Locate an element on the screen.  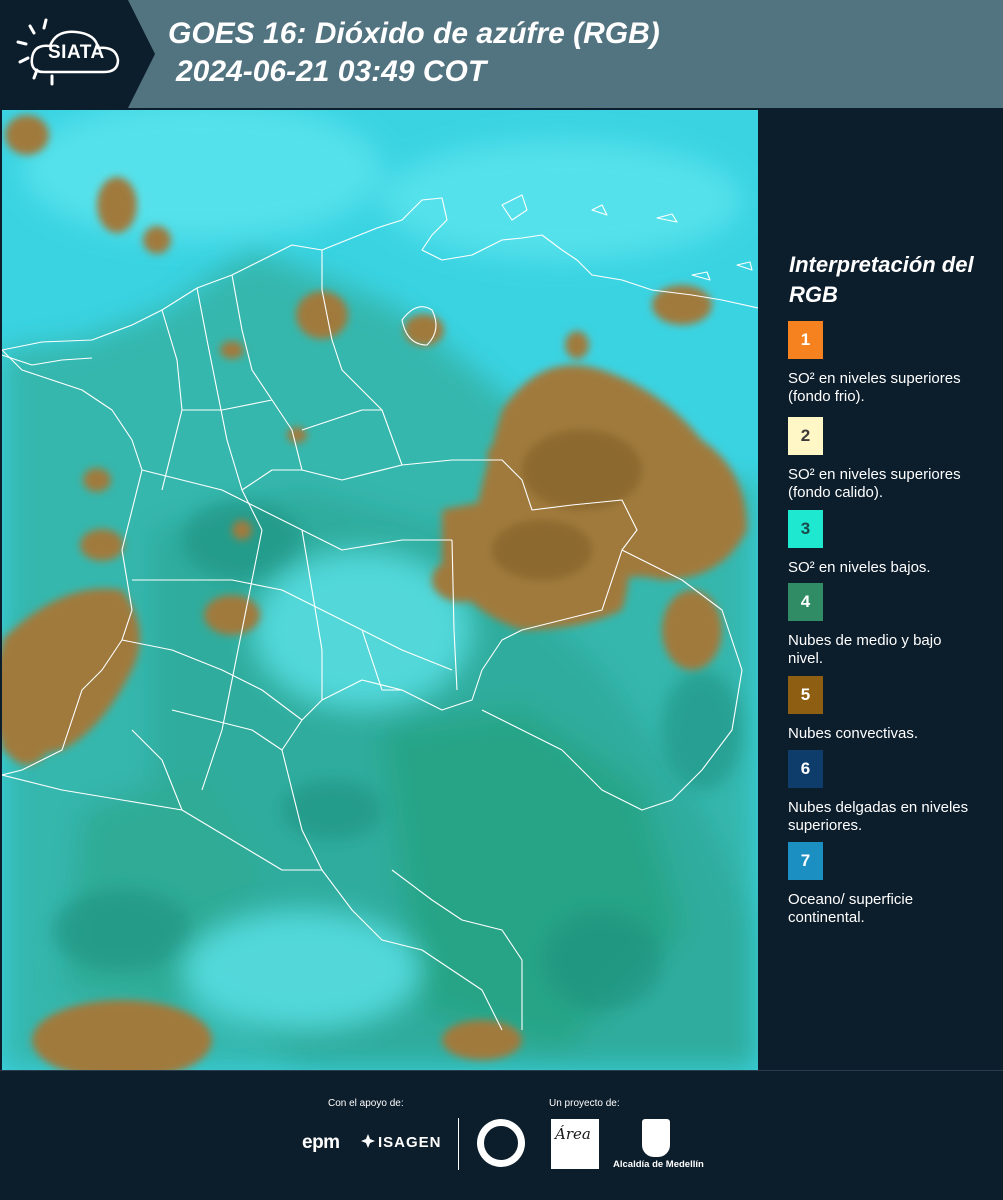
legend-title: Interpretación del RGB is located at coordinates (881, 279).